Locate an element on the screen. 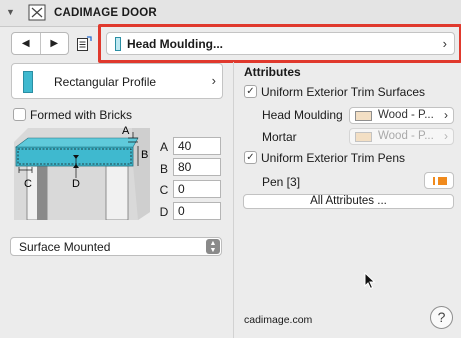 Image resolution: width=461 pixels, height=338 pixels. pen-select-button is located at coordinates (439, 180).